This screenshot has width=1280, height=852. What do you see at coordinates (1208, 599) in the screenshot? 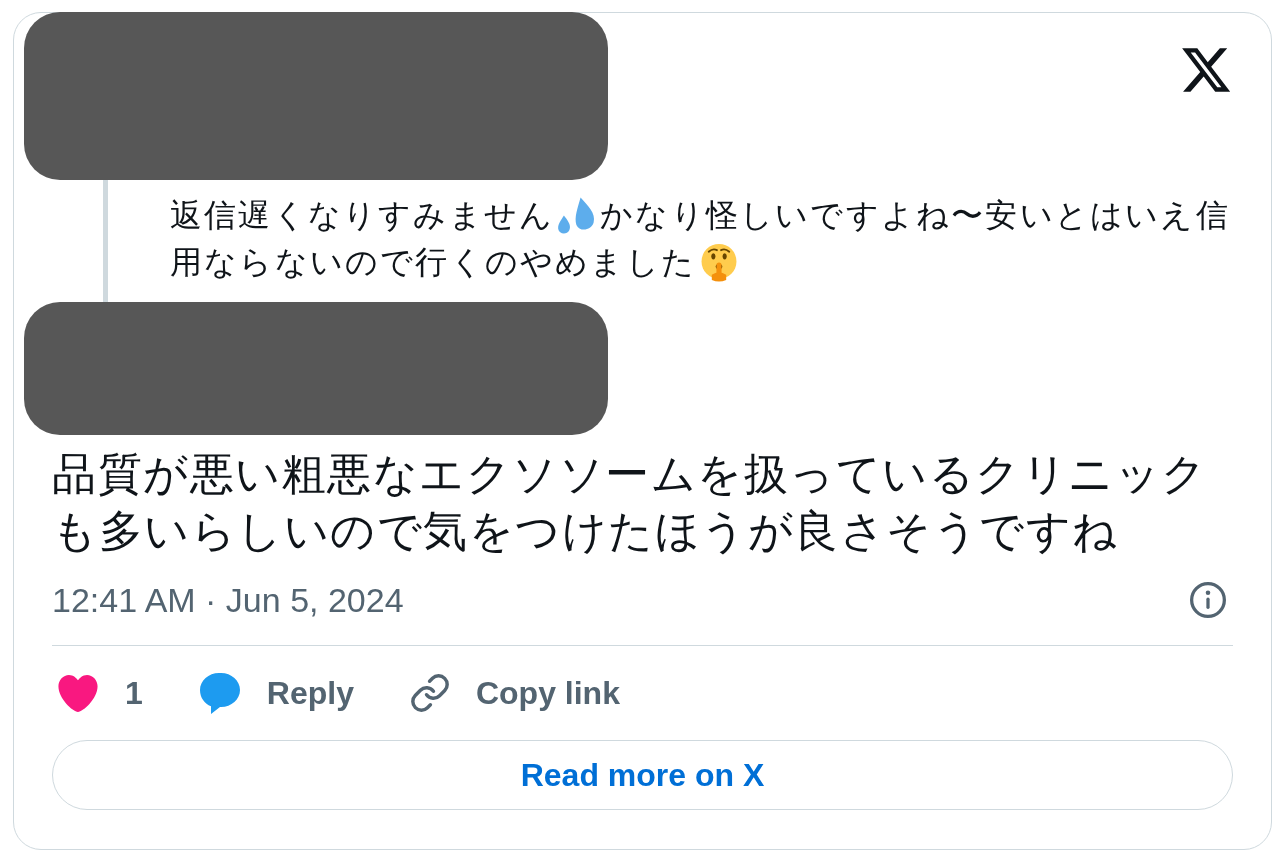
I see `info-icon` at bounding box center [1208, 599].